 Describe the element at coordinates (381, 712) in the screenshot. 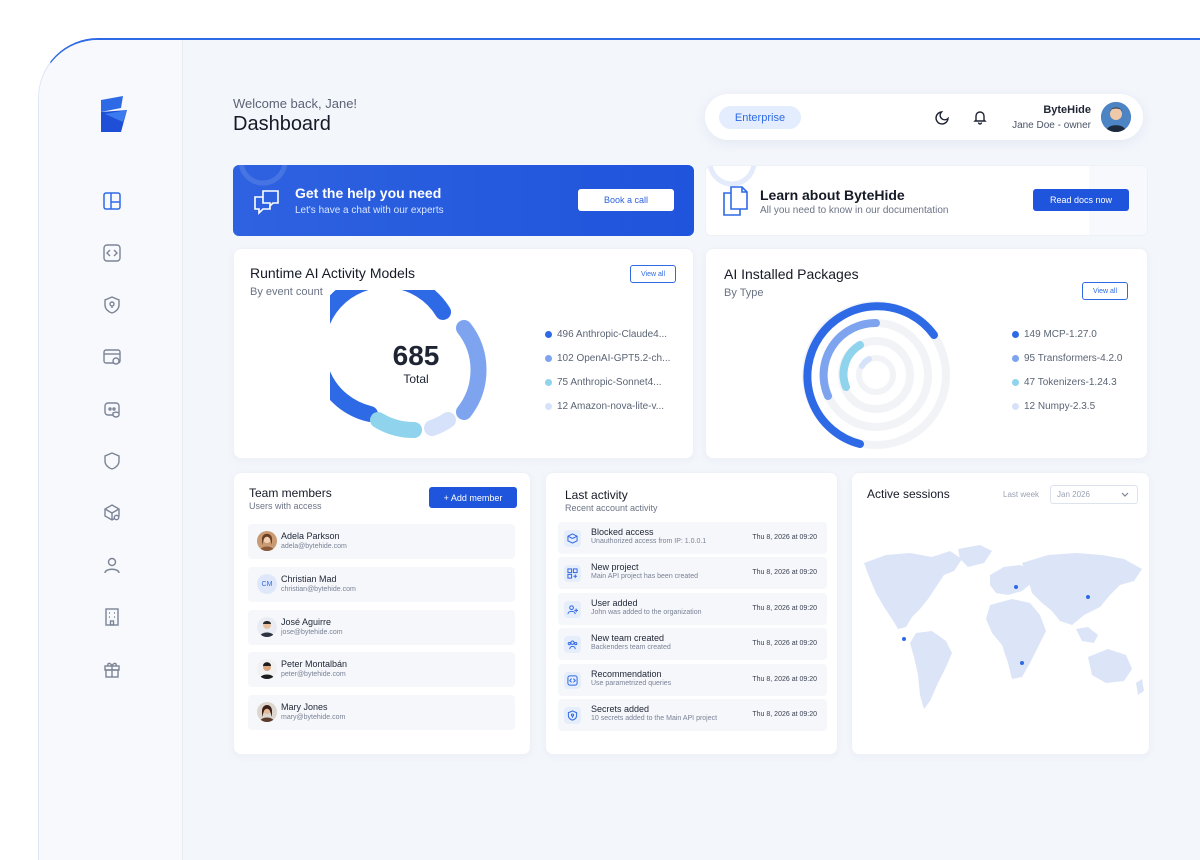

I see `team-member-row: Mary Jones mary@bytehide.com` at that location.